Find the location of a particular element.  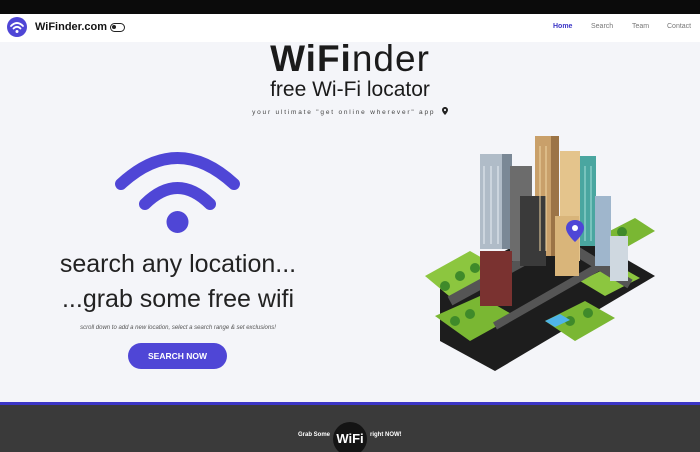

hero-title-bold: WiFi is located at coordinates (311, 58).